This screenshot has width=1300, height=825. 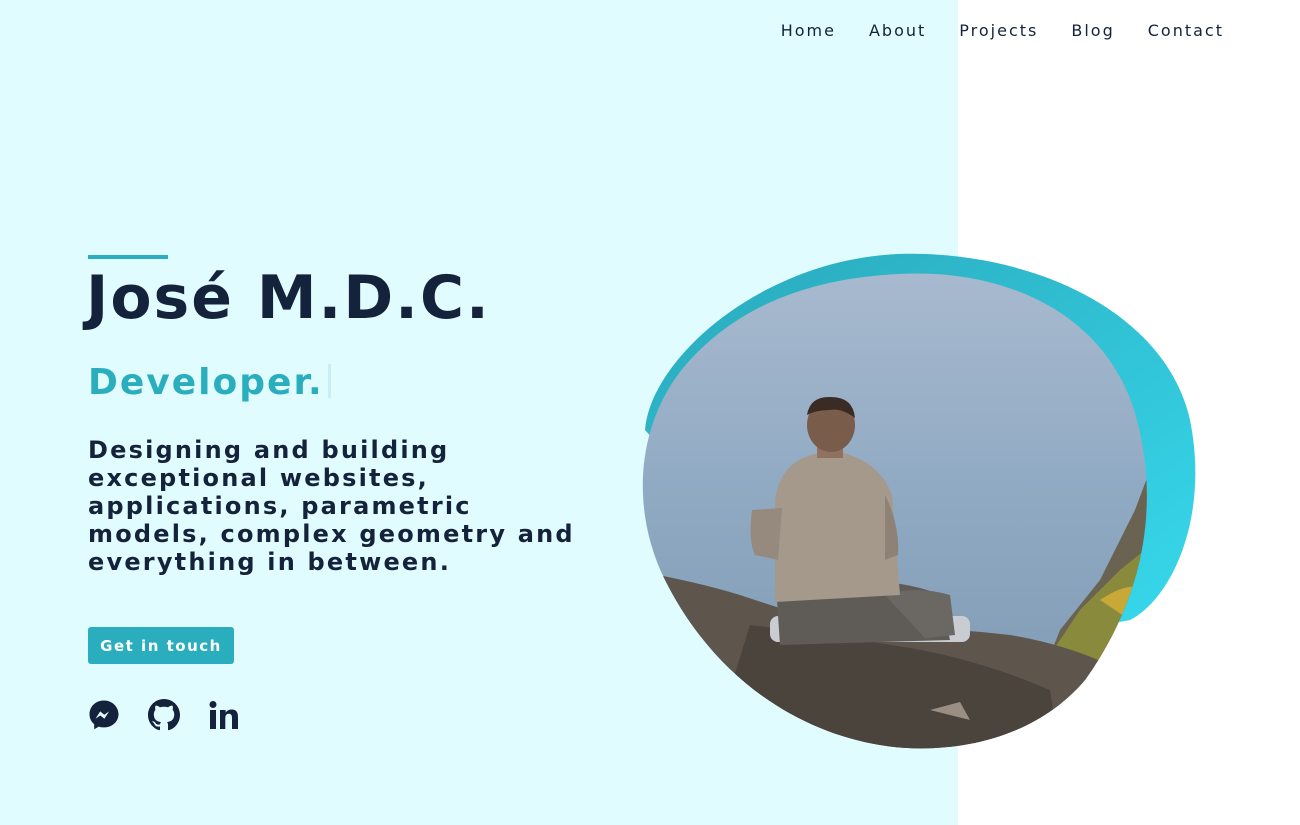 I want to click on nav-item-projects: Projects, so click(x=998, y=31).